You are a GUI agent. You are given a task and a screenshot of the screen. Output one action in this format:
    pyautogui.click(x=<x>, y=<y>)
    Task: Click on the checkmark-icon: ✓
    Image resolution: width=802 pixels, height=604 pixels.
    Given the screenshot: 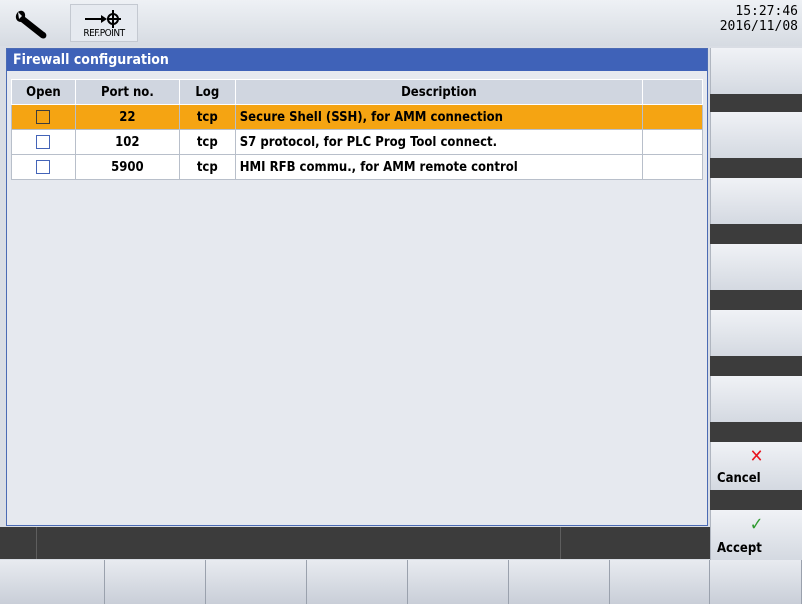 What is the action you would take?
    pyautogui.click(x=756, y=524)
    